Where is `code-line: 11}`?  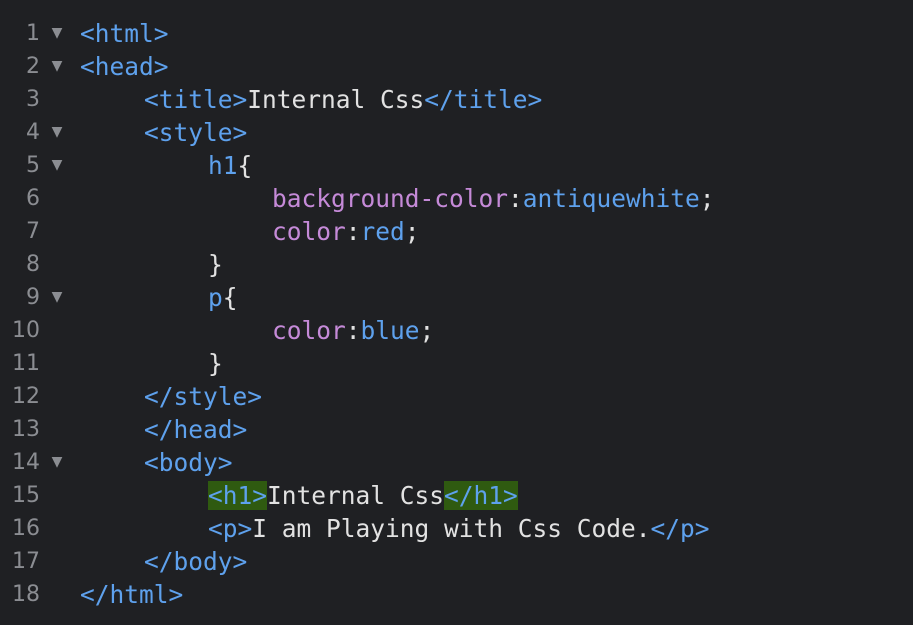
code-line: 11} is located at coordinates (456, 363).